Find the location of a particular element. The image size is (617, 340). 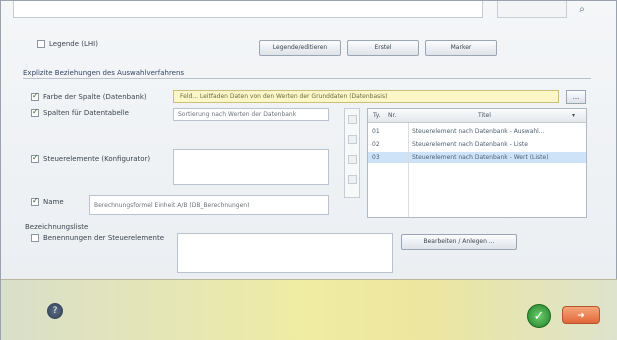

row5-checkbox-row: Benennungen der Steuerelemente is located at coordinates (97, 238).